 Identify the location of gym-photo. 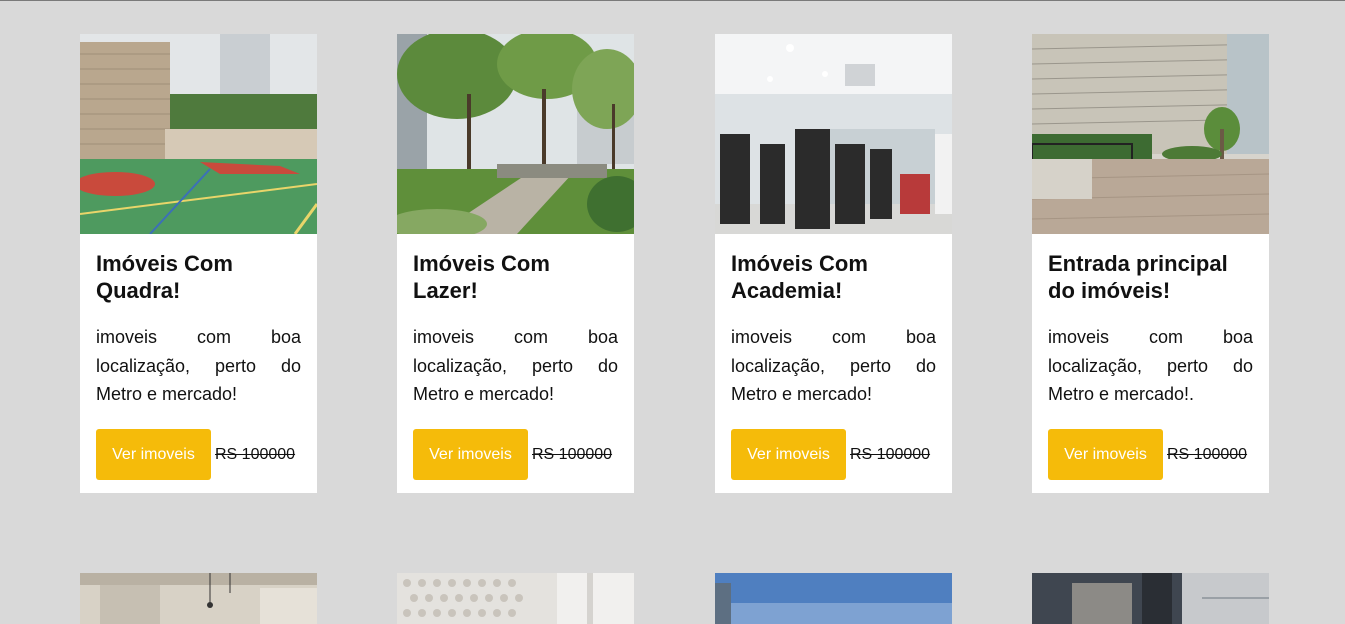
(833, 134).